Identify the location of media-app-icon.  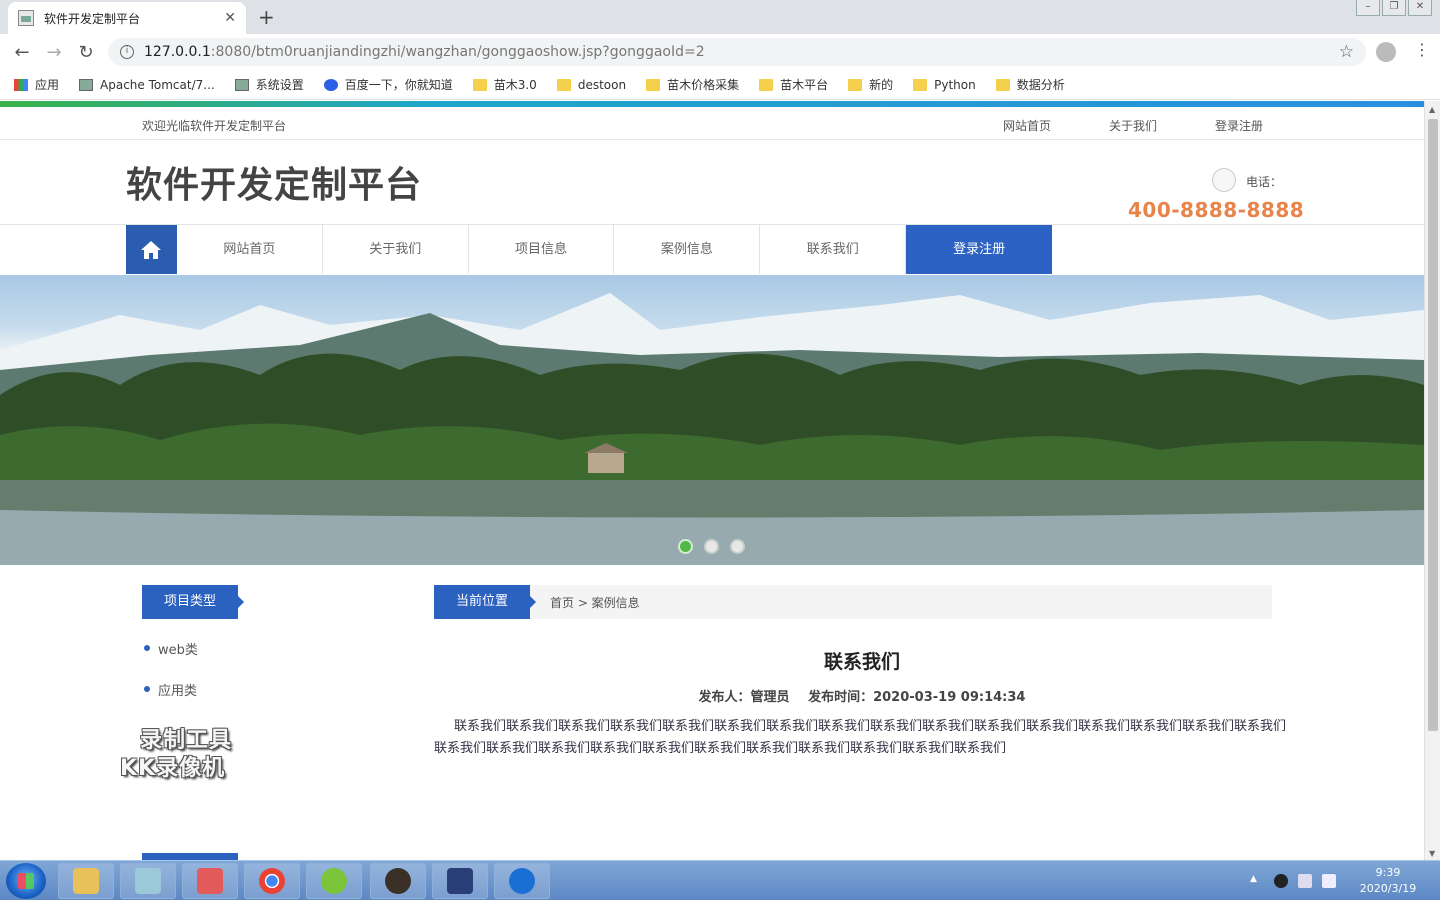
(398, 881).